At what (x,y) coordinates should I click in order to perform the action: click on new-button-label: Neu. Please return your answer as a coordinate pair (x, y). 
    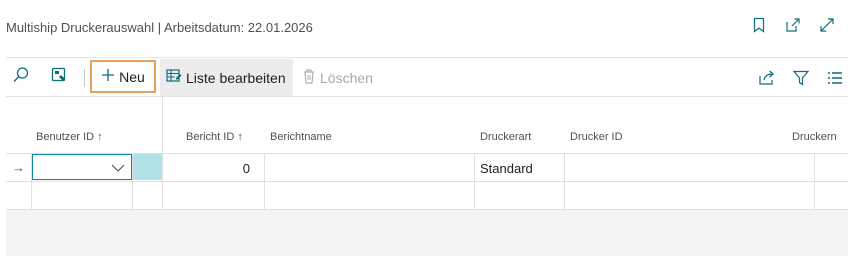
    Looking at the image, I should click on (132, 76).